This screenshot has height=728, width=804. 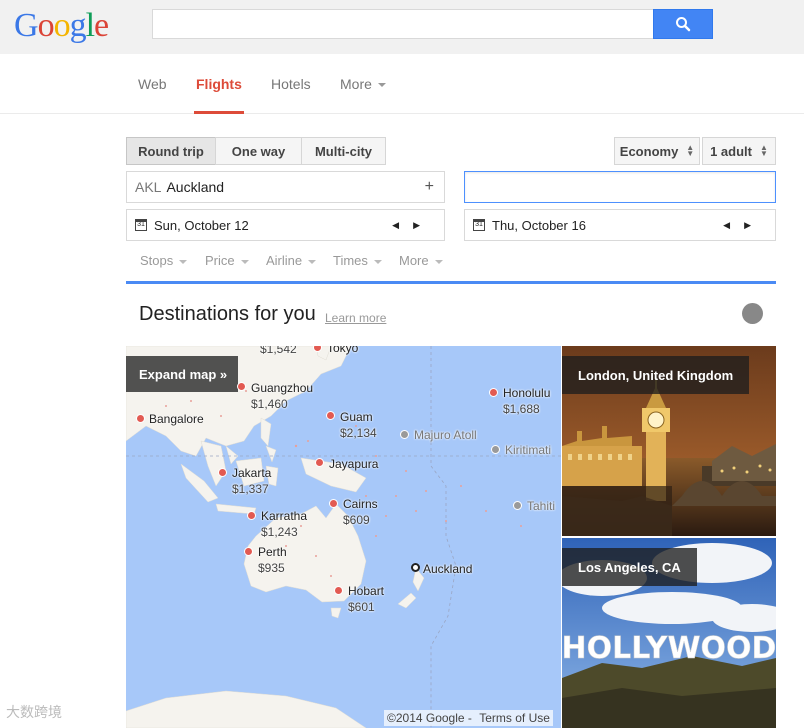 What do you see at coordinates (541, 506) in the screenshot?
I see `map-city-label: Tahiti` at bounding box center [541, 506].